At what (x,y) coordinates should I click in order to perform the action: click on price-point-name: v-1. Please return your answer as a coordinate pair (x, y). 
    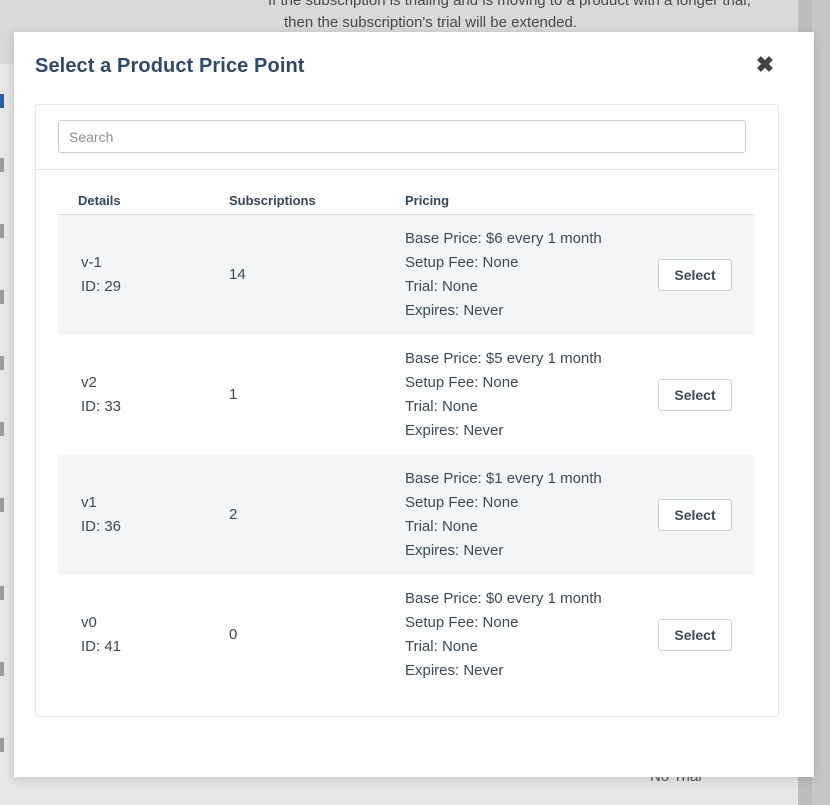
    Looking at the image, I should click on (91, 262).